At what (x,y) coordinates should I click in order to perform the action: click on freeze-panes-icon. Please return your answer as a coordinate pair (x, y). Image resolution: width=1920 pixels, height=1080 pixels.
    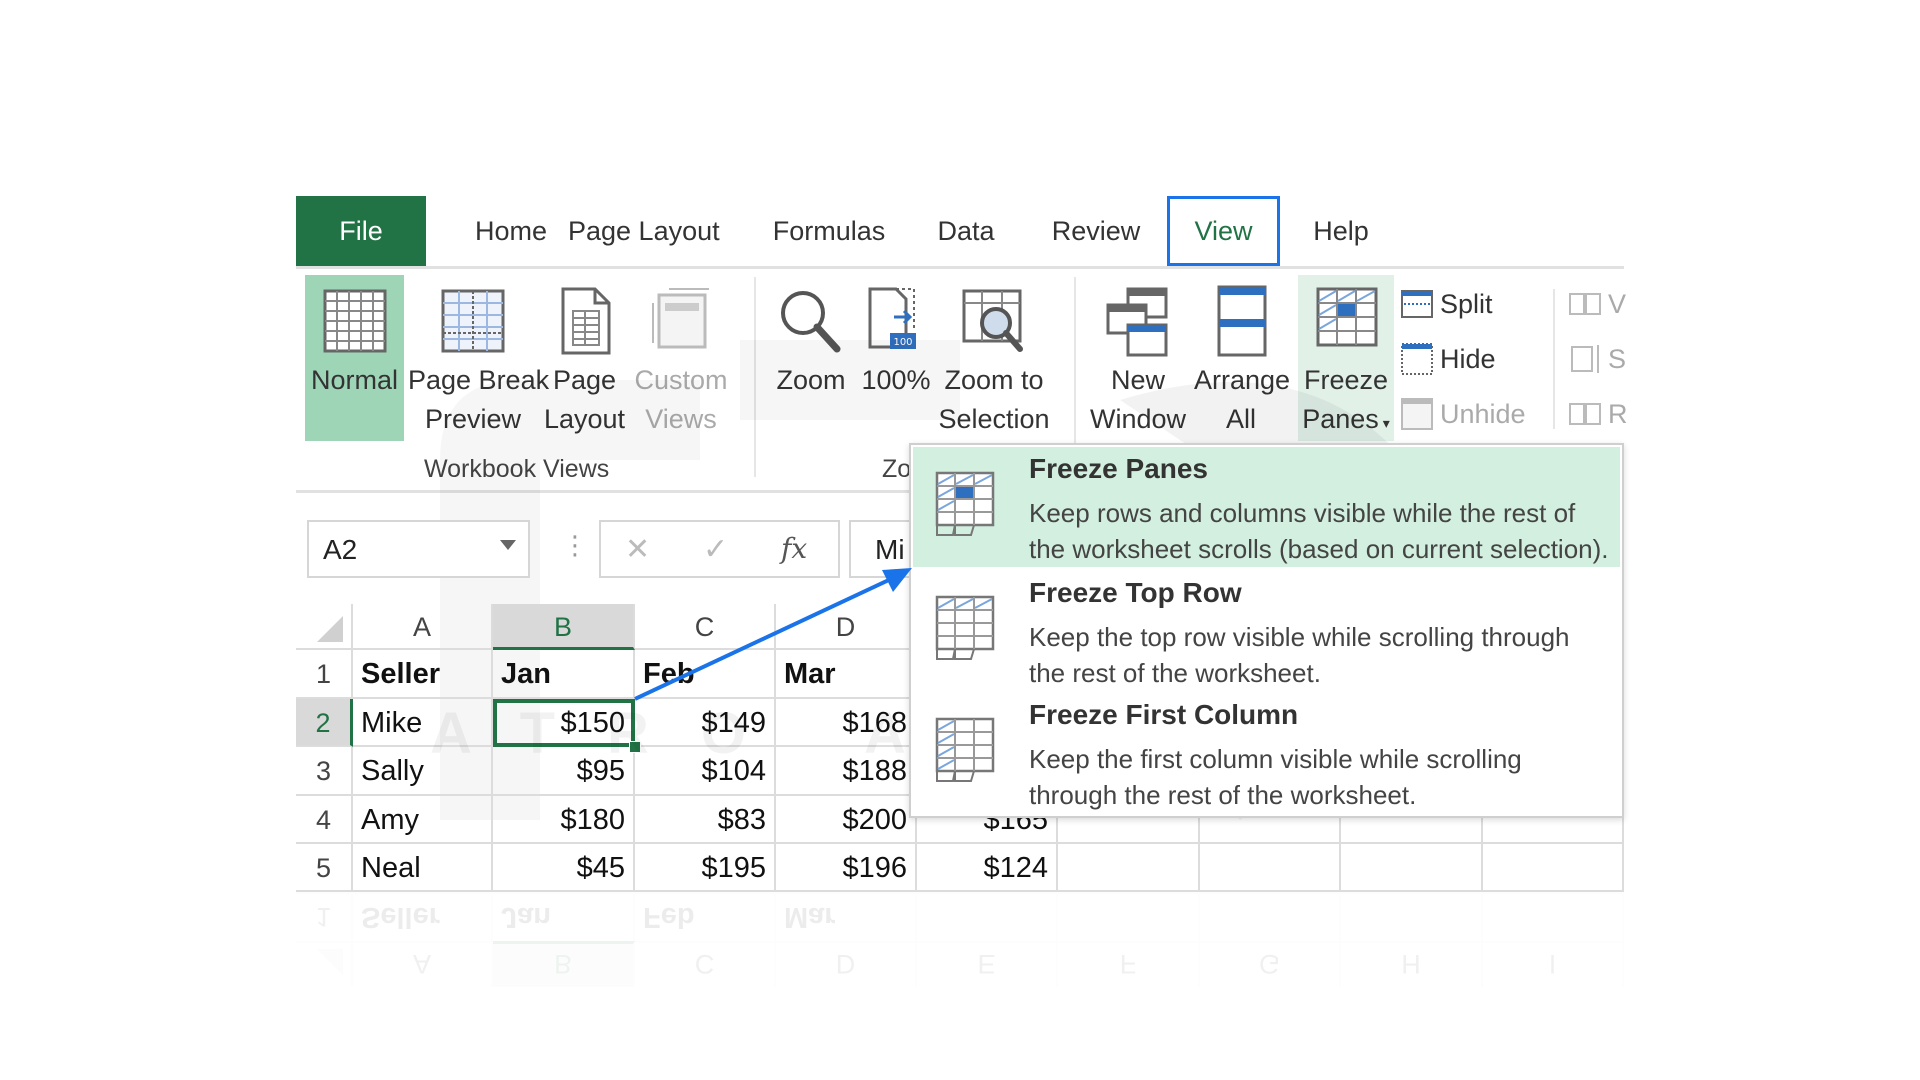
    Looking at the image, I should click on (1347, 317).